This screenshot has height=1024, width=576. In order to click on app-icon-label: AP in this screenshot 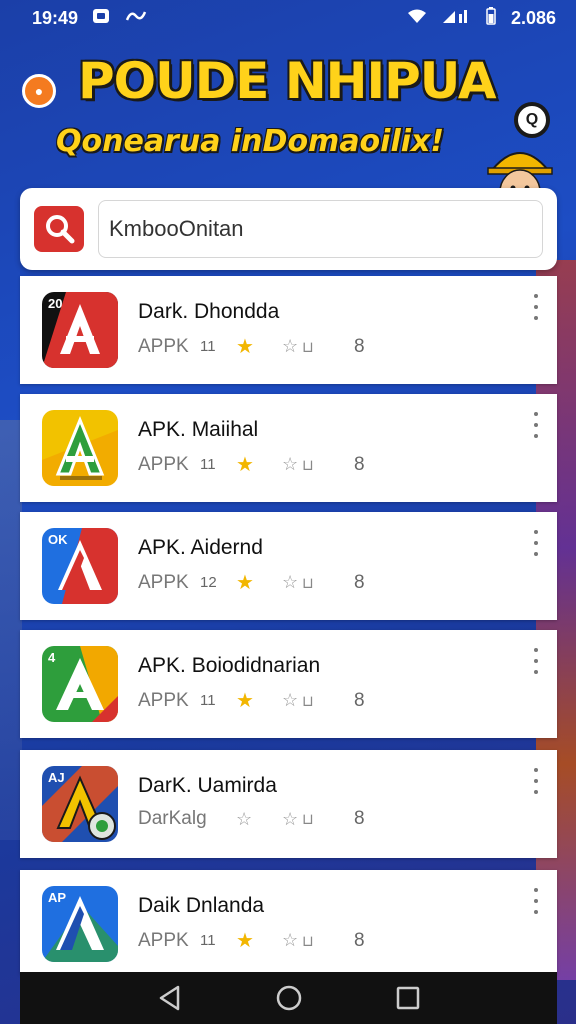, I will do `click(57, 897)`.